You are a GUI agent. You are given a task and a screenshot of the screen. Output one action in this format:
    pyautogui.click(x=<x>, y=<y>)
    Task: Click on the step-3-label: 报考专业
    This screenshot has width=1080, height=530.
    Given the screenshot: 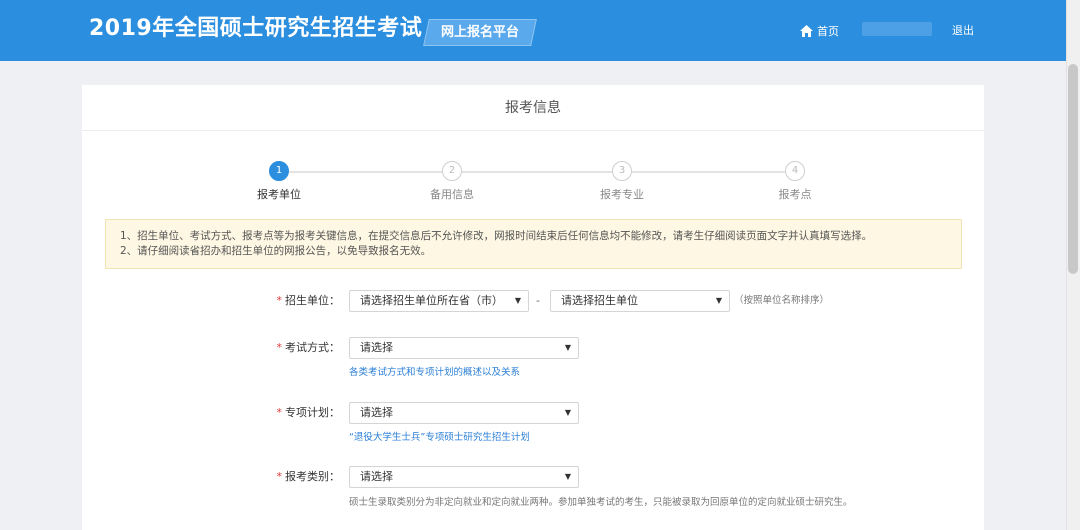 What is the action you would take?
    pyautogui.click(x=622, y=194)
    